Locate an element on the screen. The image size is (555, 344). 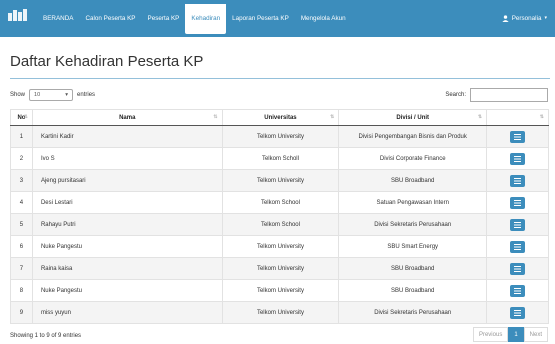
pagination: Previous 1 Next is located at coordinates (510, 334).